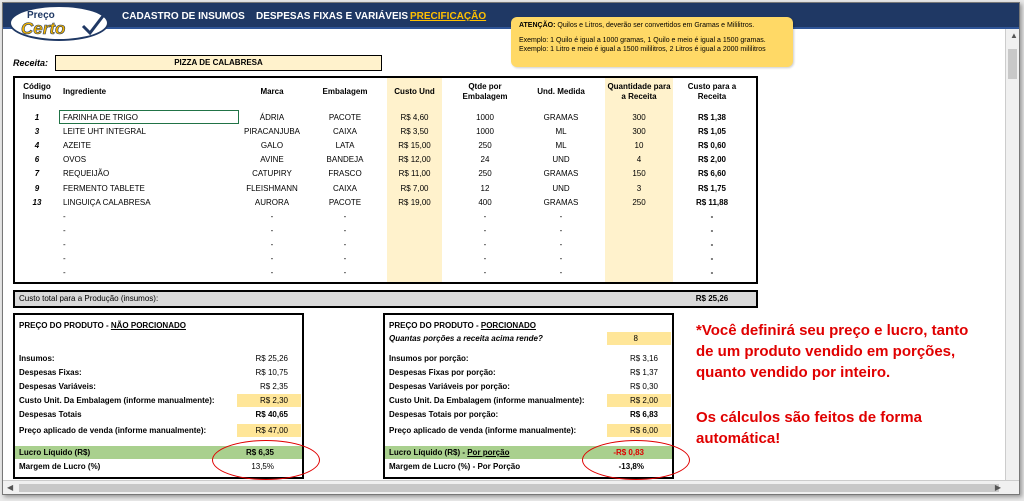 The height and width of the screenshot is (501, 1024). What do you see at coordinates (272, 189) in the screenshot?
I see `cell-marca: FLEISHMANN` at bounding box center [272, 189].